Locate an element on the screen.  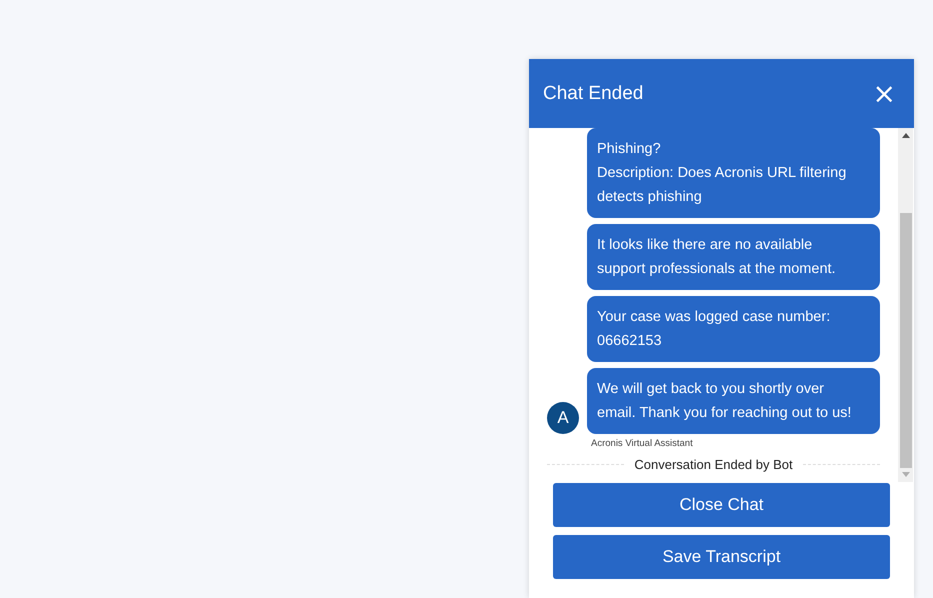
message-bubble: We will get back to you shortly over email. Thank you for reaching out to us! is located at coordinates (733, 401).